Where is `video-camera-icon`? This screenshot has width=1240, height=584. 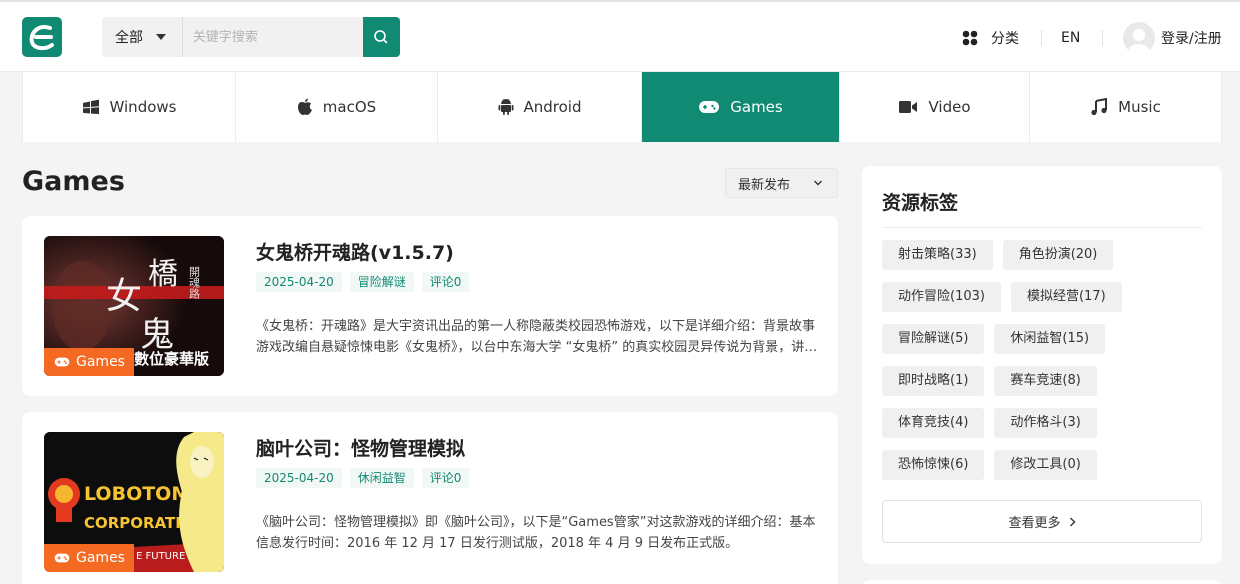
video-camera-icon is located at coordinates (908, 107).